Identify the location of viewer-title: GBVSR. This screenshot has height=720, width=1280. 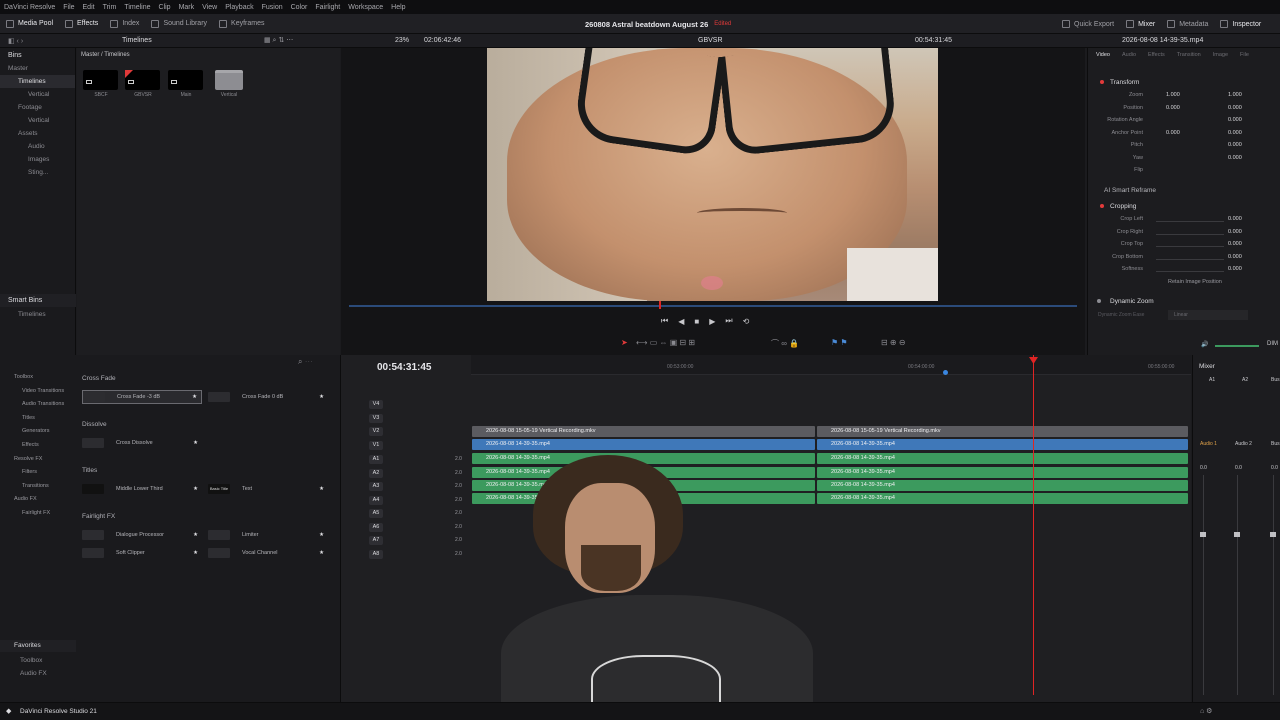
(710, 40).